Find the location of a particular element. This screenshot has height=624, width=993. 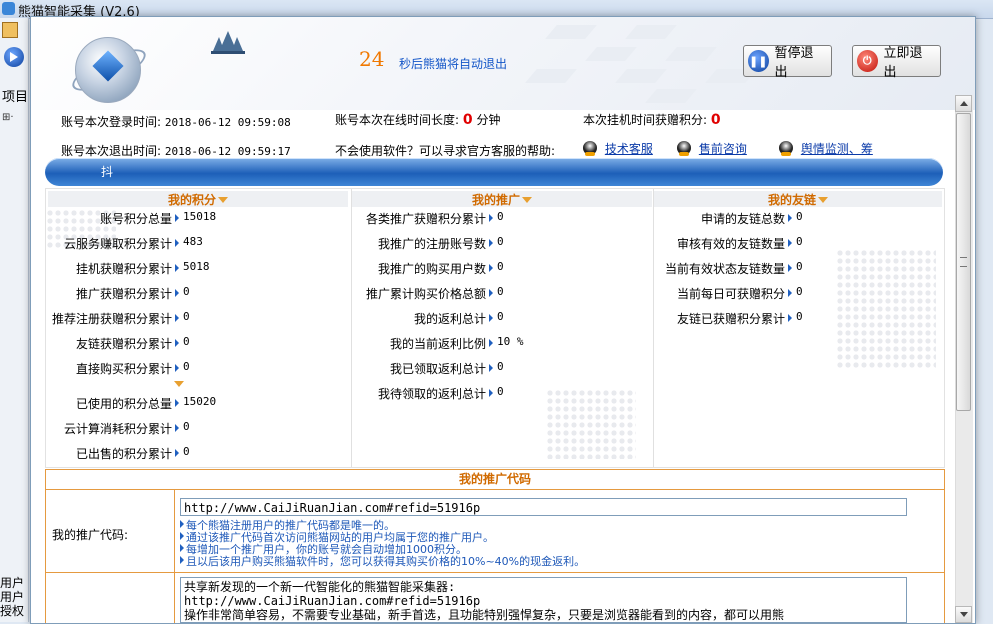

countdown-text: 秒后熊猫将自动退出 is located at coordinates (453, 64).